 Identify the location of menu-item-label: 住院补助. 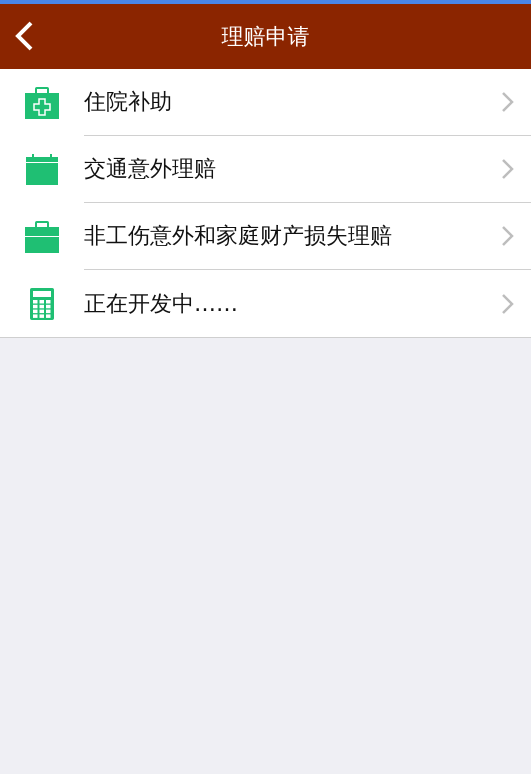
(128, 103).